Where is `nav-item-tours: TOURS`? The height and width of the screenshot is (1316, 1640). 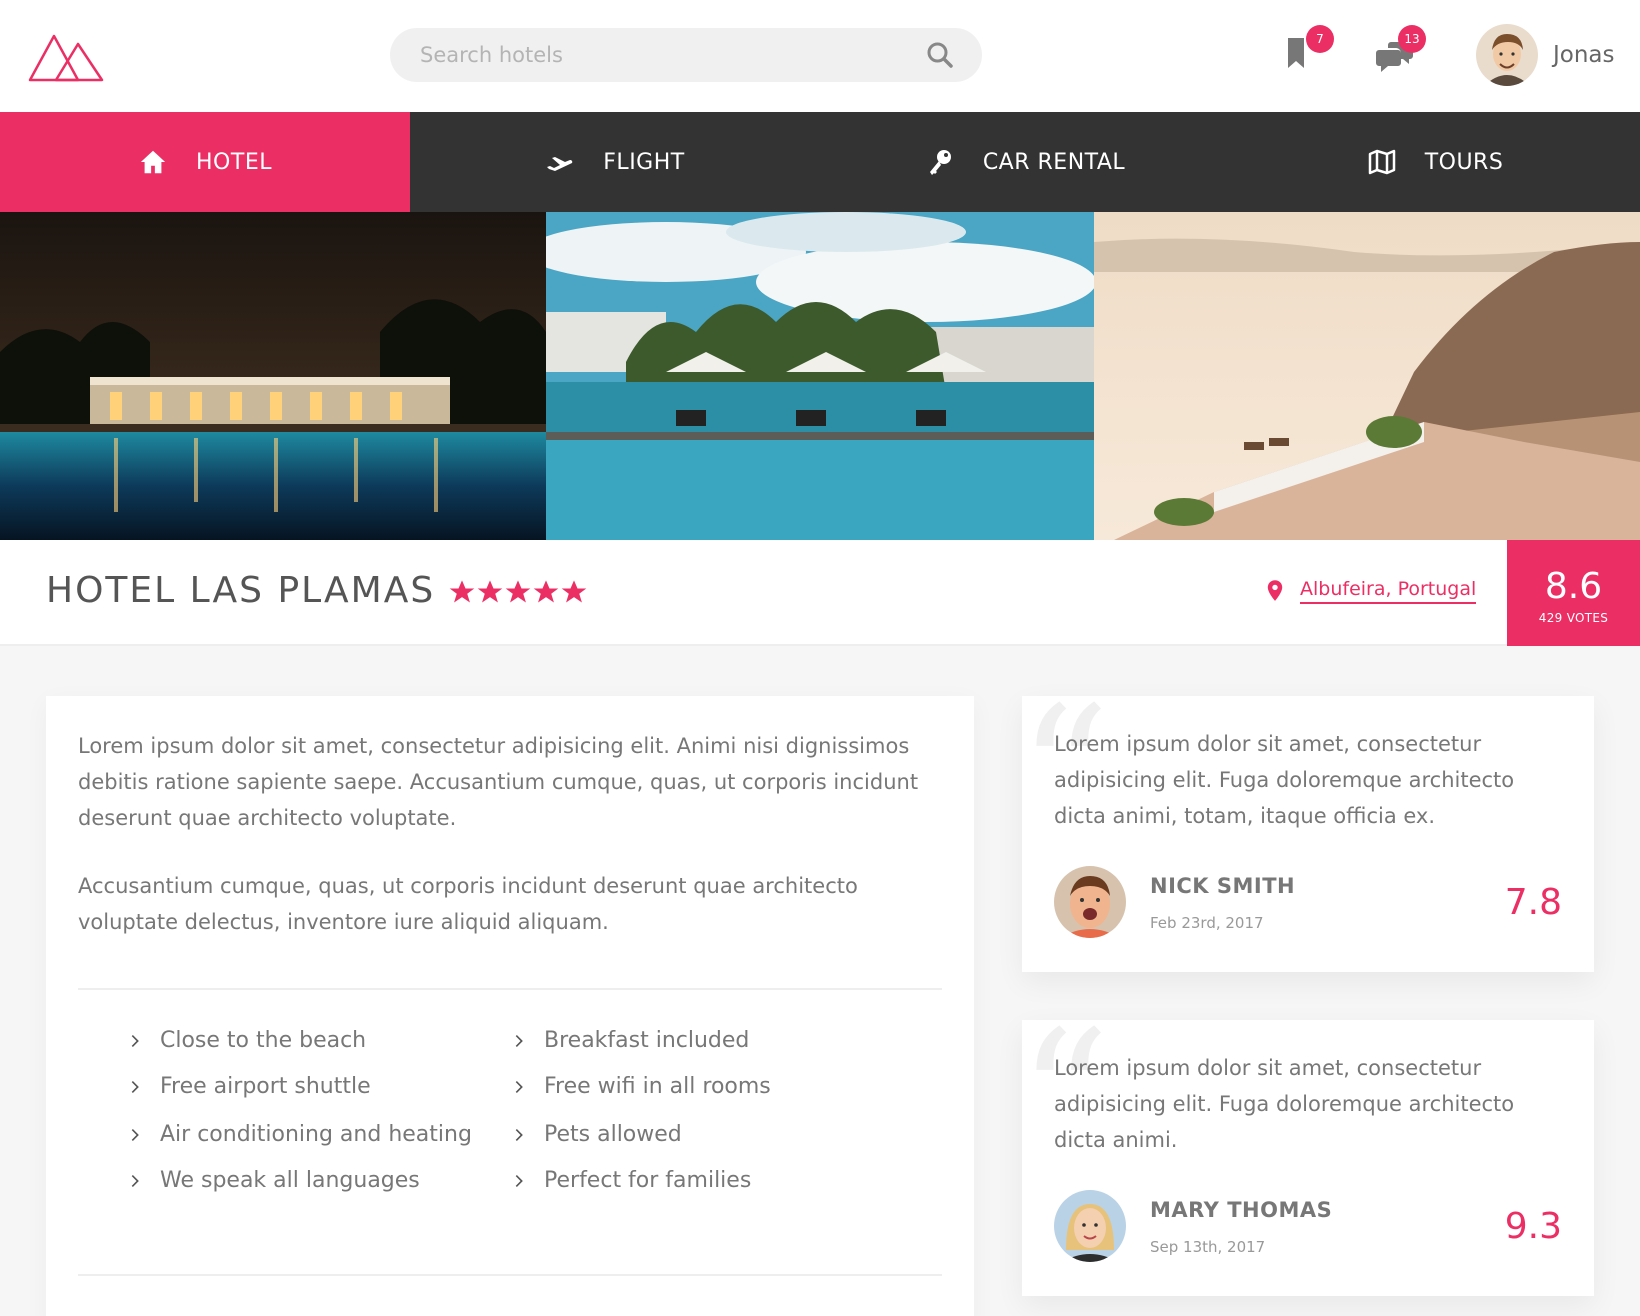
nav-item-tours: TOURS is located at coordinates (1435, 162).